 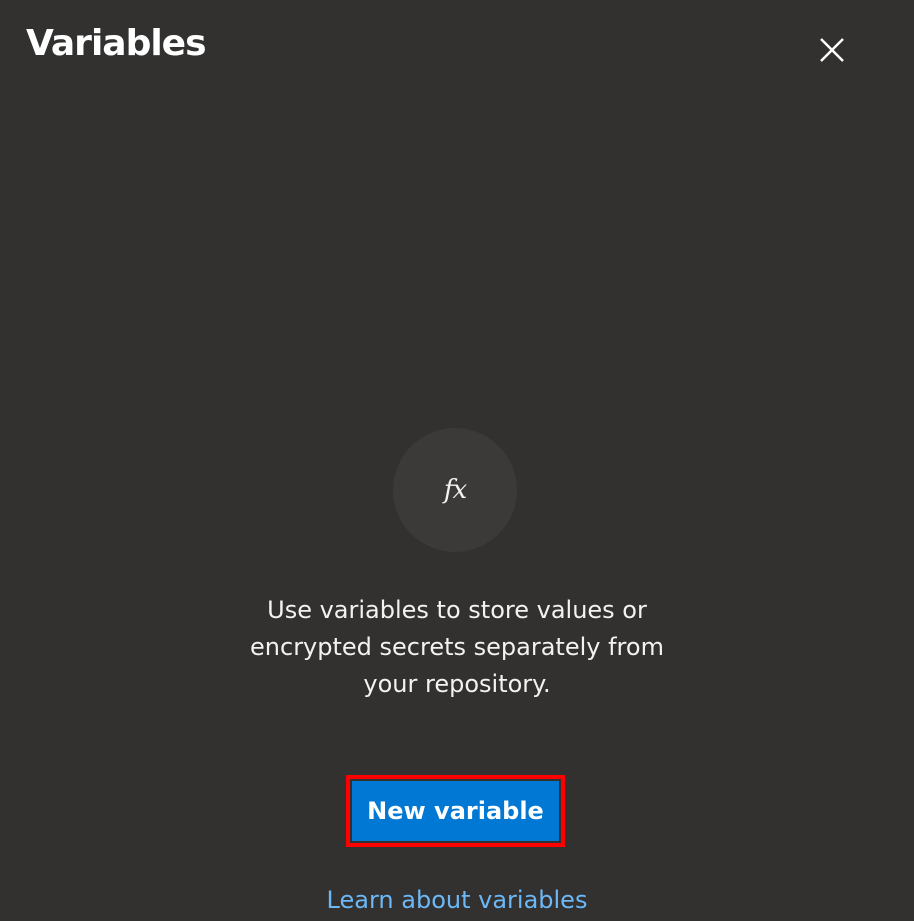 I want to click on new-variable-button: New variable, so click(x=455, y=811).